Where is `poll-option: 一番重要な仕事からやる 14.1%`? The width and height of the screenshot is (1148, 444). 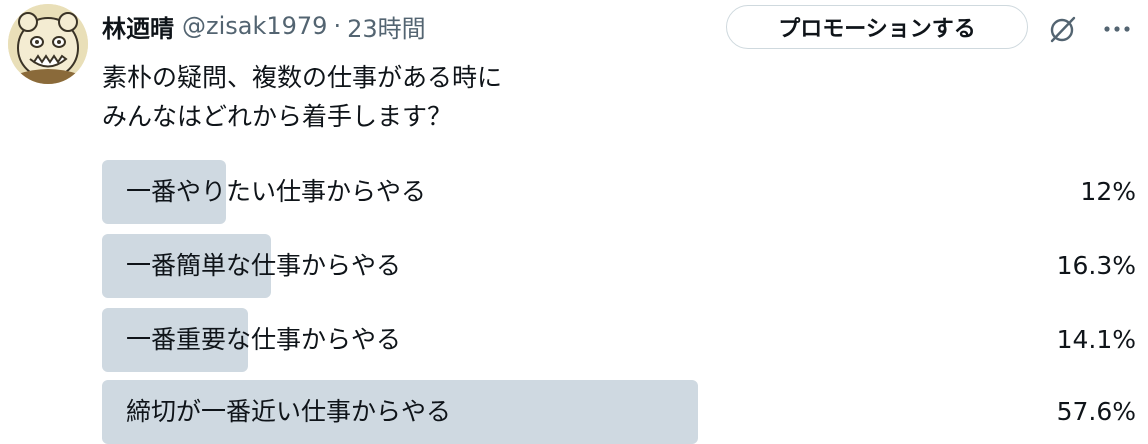 poll-option: 一番重要な仕事からやる 14.1% is located at coordinates (619, 340).